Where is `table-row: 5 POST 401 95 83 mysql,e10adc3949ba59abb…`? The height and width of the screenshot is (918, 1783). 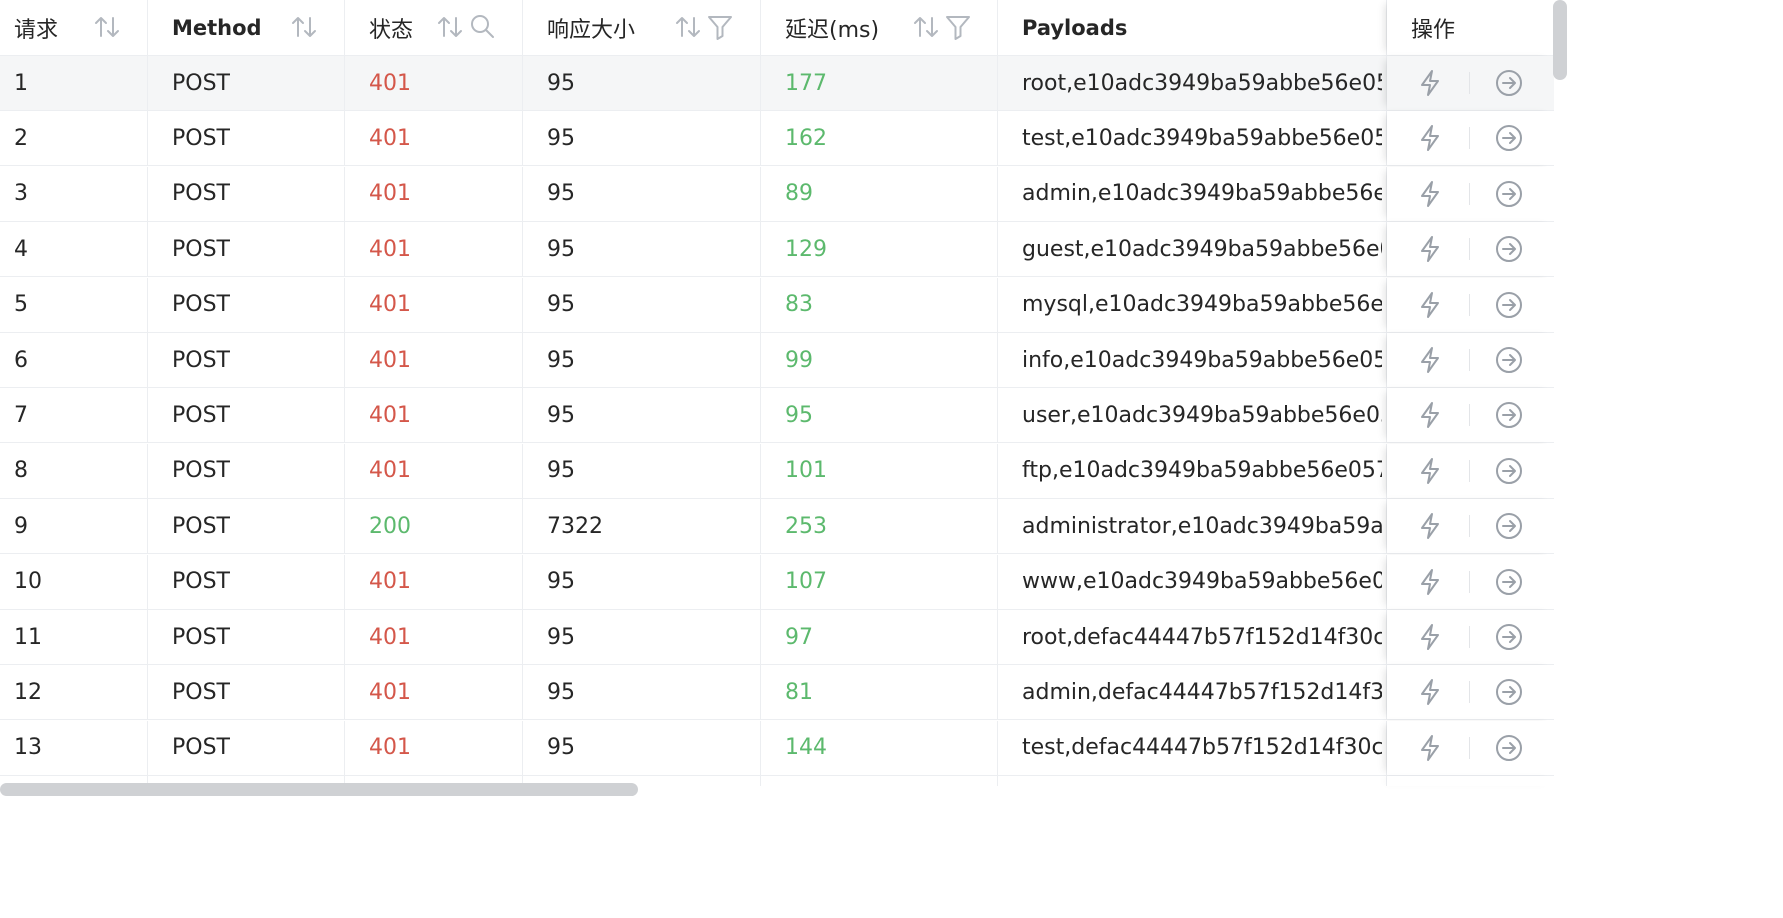
table-row: 5 POST 401 95 83 mysql,e10adc3949ba59abb… is located at coordinates (777, 305).